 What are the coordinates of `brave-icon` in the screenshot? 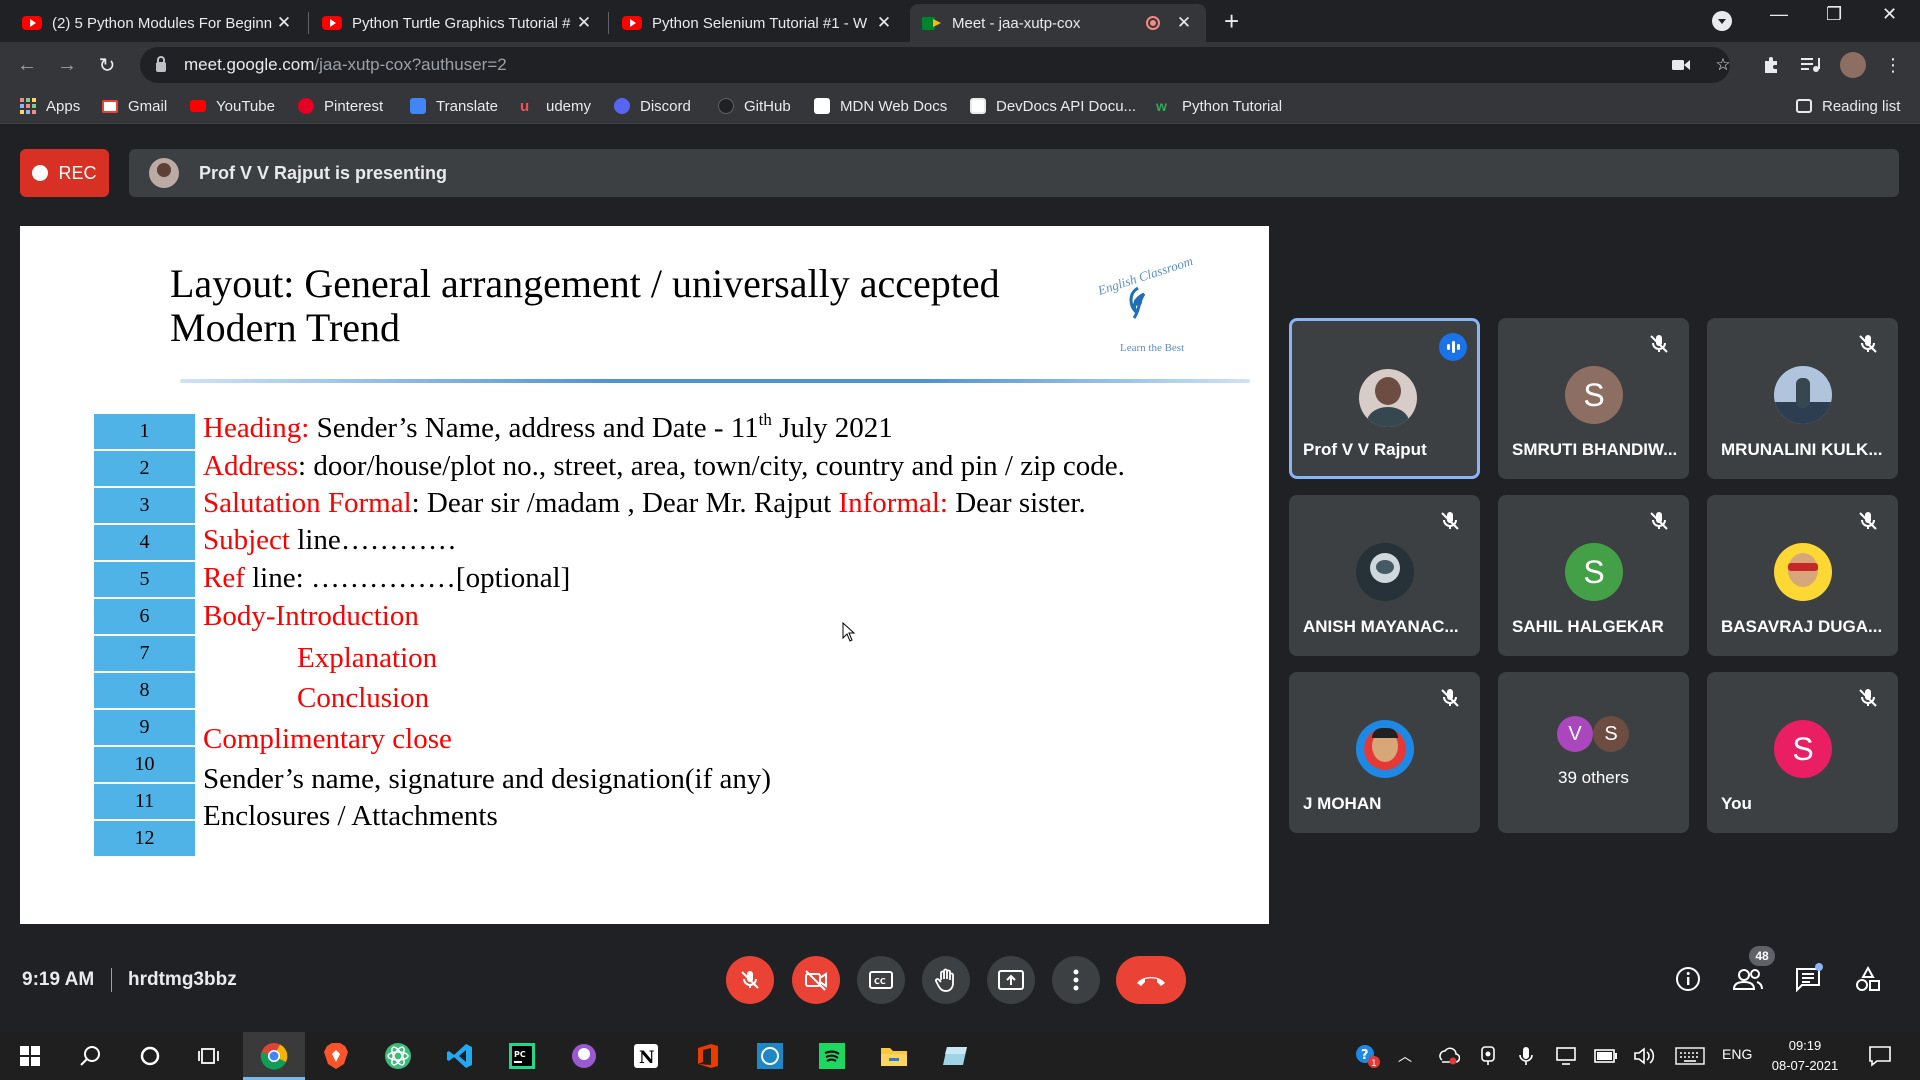 It's located at (336, 1056).